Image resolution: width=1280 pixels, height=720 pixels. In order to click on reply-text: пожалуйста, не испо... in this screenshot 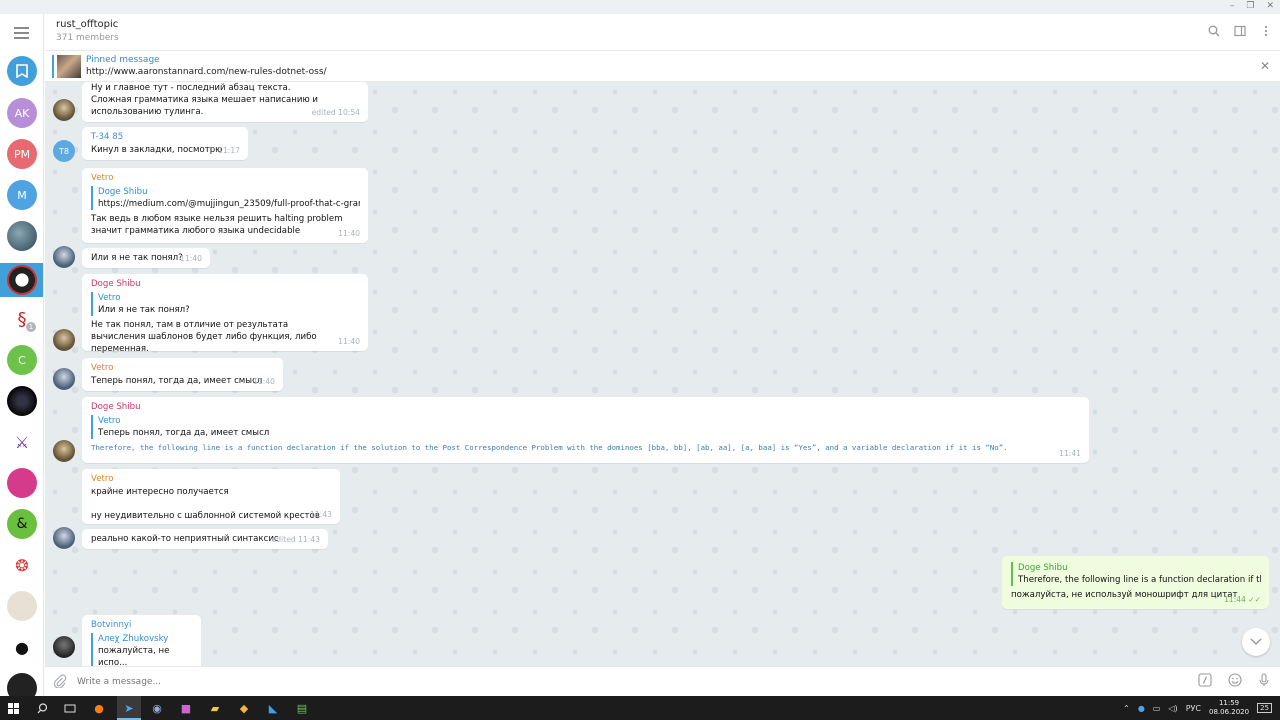, I will do `click(134, 656)`.